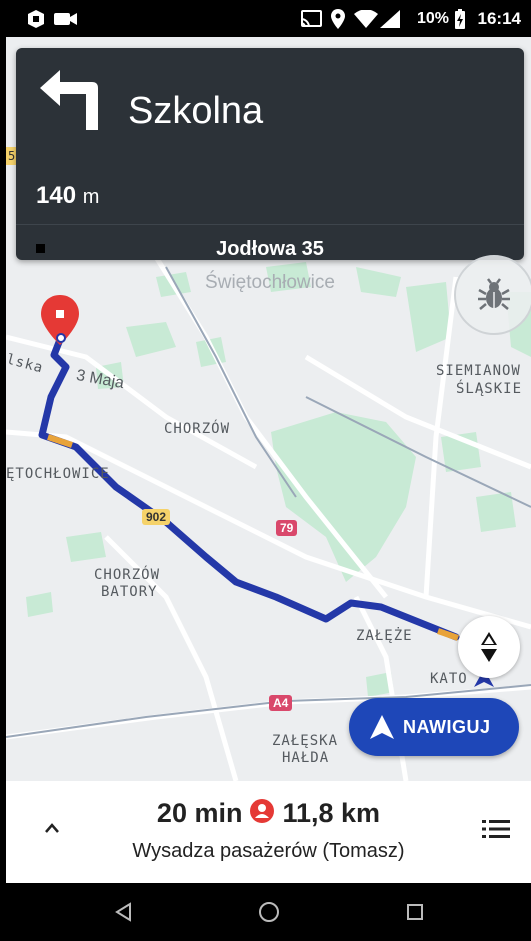 The width and height of the screenshot is (531, 941). Describe the element at coordinates (268, 18) in the screenshot. I see `status-bar: 10% 16:14` at that location.